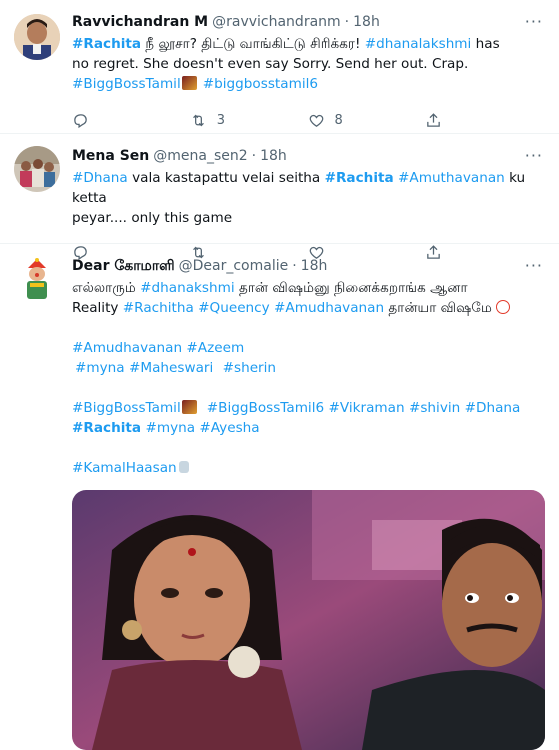 The image size is (559, 750). What do you see at coordinates (367, 120) in the screenshot?
I see `like-button: 8` at bounding box center [367, 120].